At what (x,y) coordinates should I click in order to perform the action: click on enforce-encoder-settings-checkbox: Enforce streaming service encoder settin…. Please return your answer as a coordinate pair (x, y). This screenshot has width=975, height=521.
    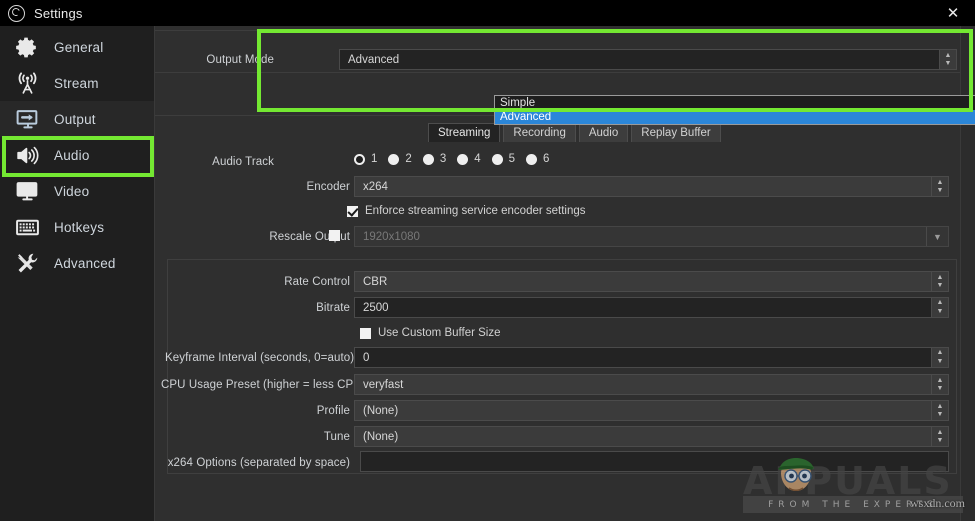
    Looking at the image, I should click on (466, 211).